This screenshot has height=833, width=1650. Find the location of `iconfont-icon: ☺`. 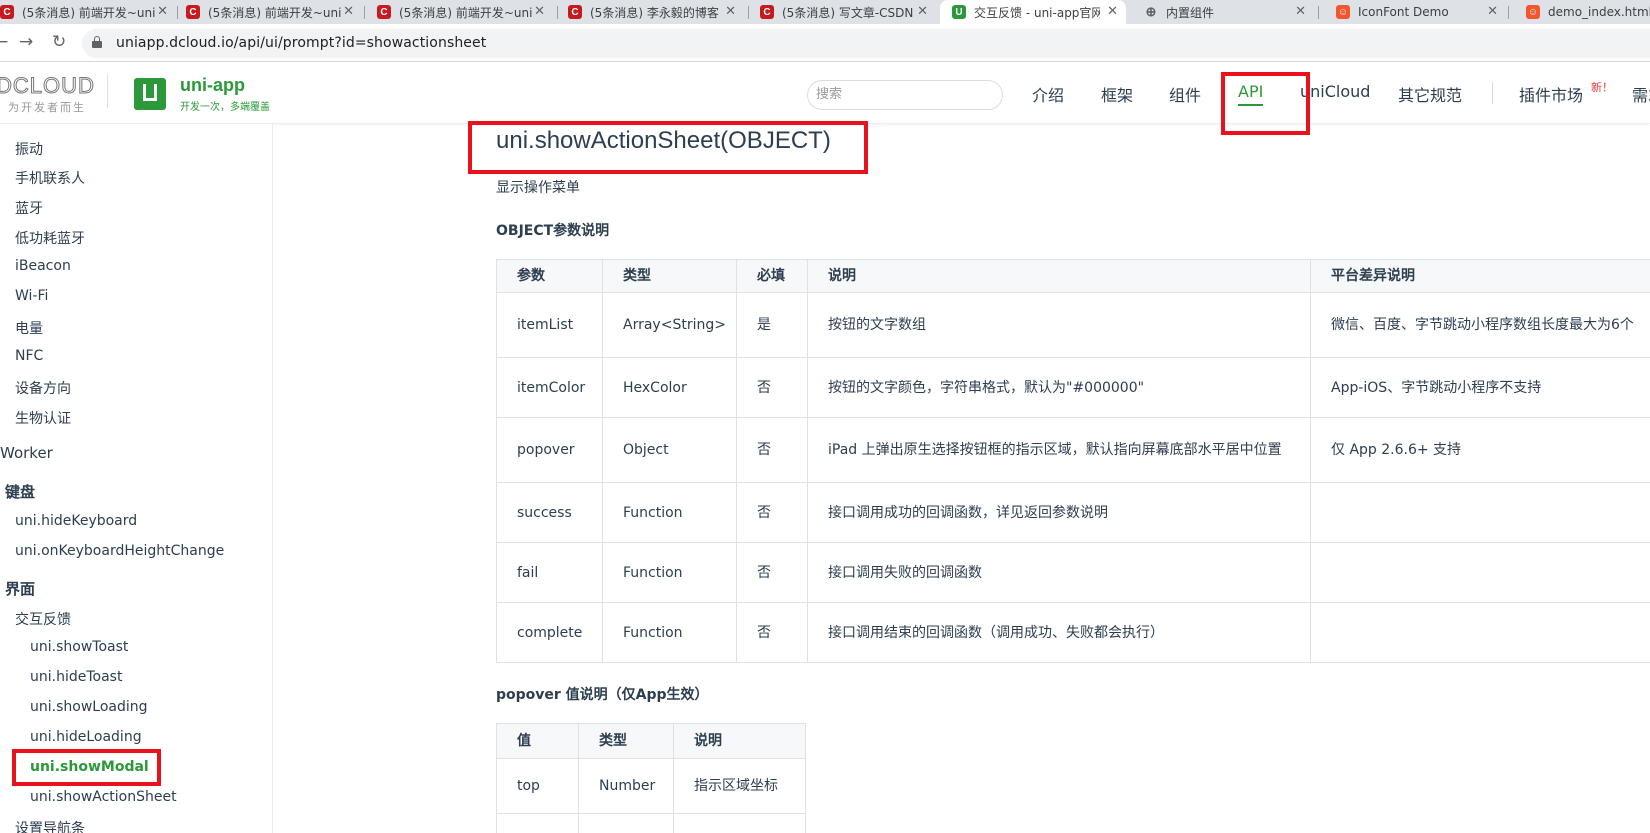

iconfont-icon: ☺ is located at coordinates (1533, 12).